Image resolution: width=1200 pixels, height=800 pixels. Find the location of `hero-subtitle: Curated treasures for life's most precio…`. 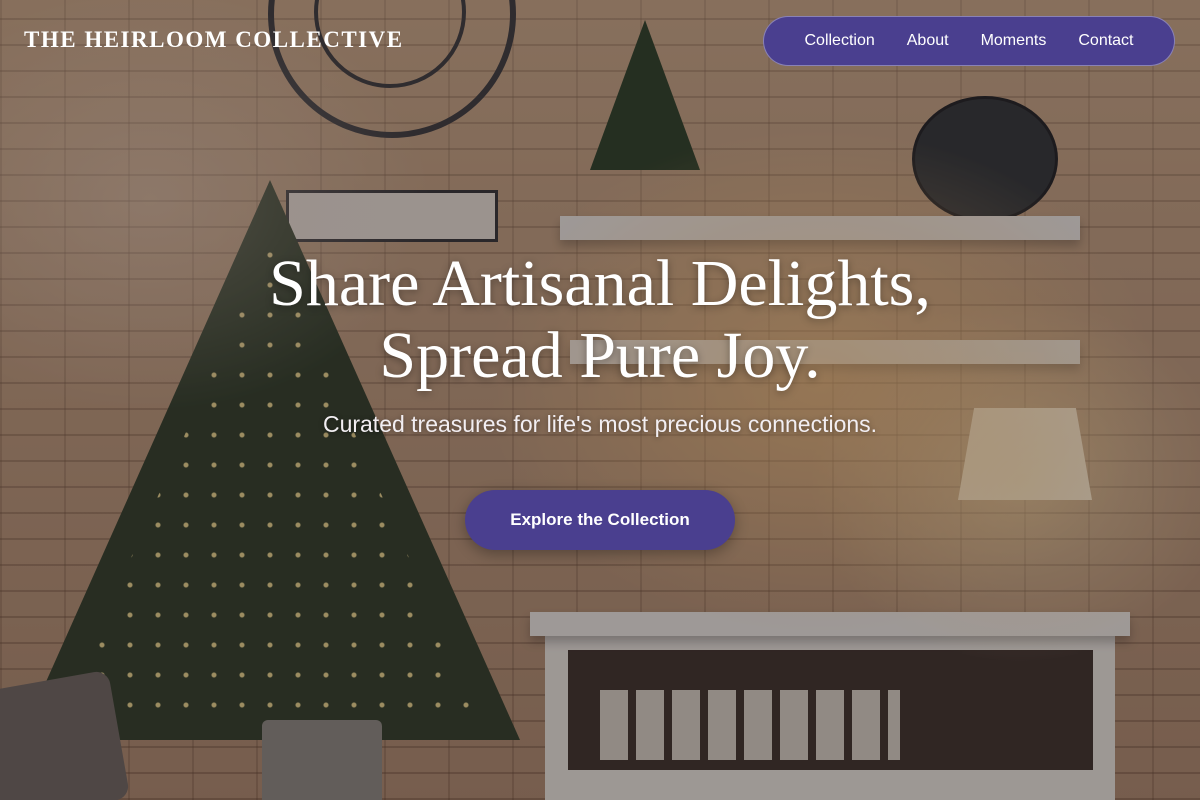

hero-subtitle: Curated treasures for life's most precio… is located at coordinates (600, 424).